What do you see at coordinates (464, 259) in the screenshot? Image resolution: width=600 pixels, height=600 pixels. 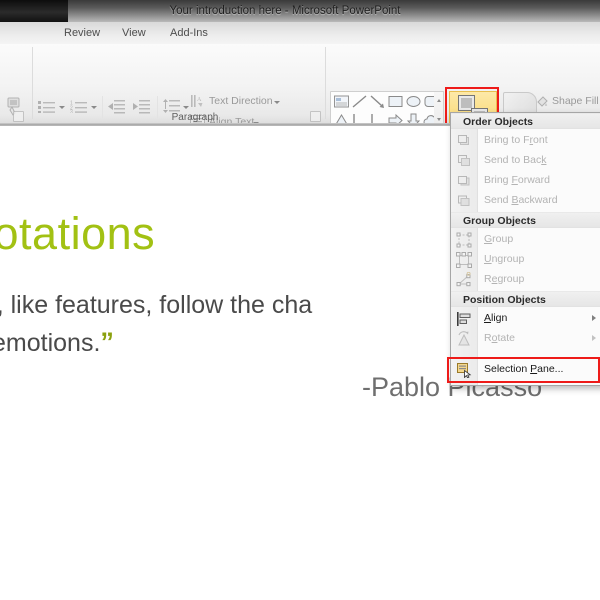 I see `ungroup-icon` at bounding box center [464, 259].